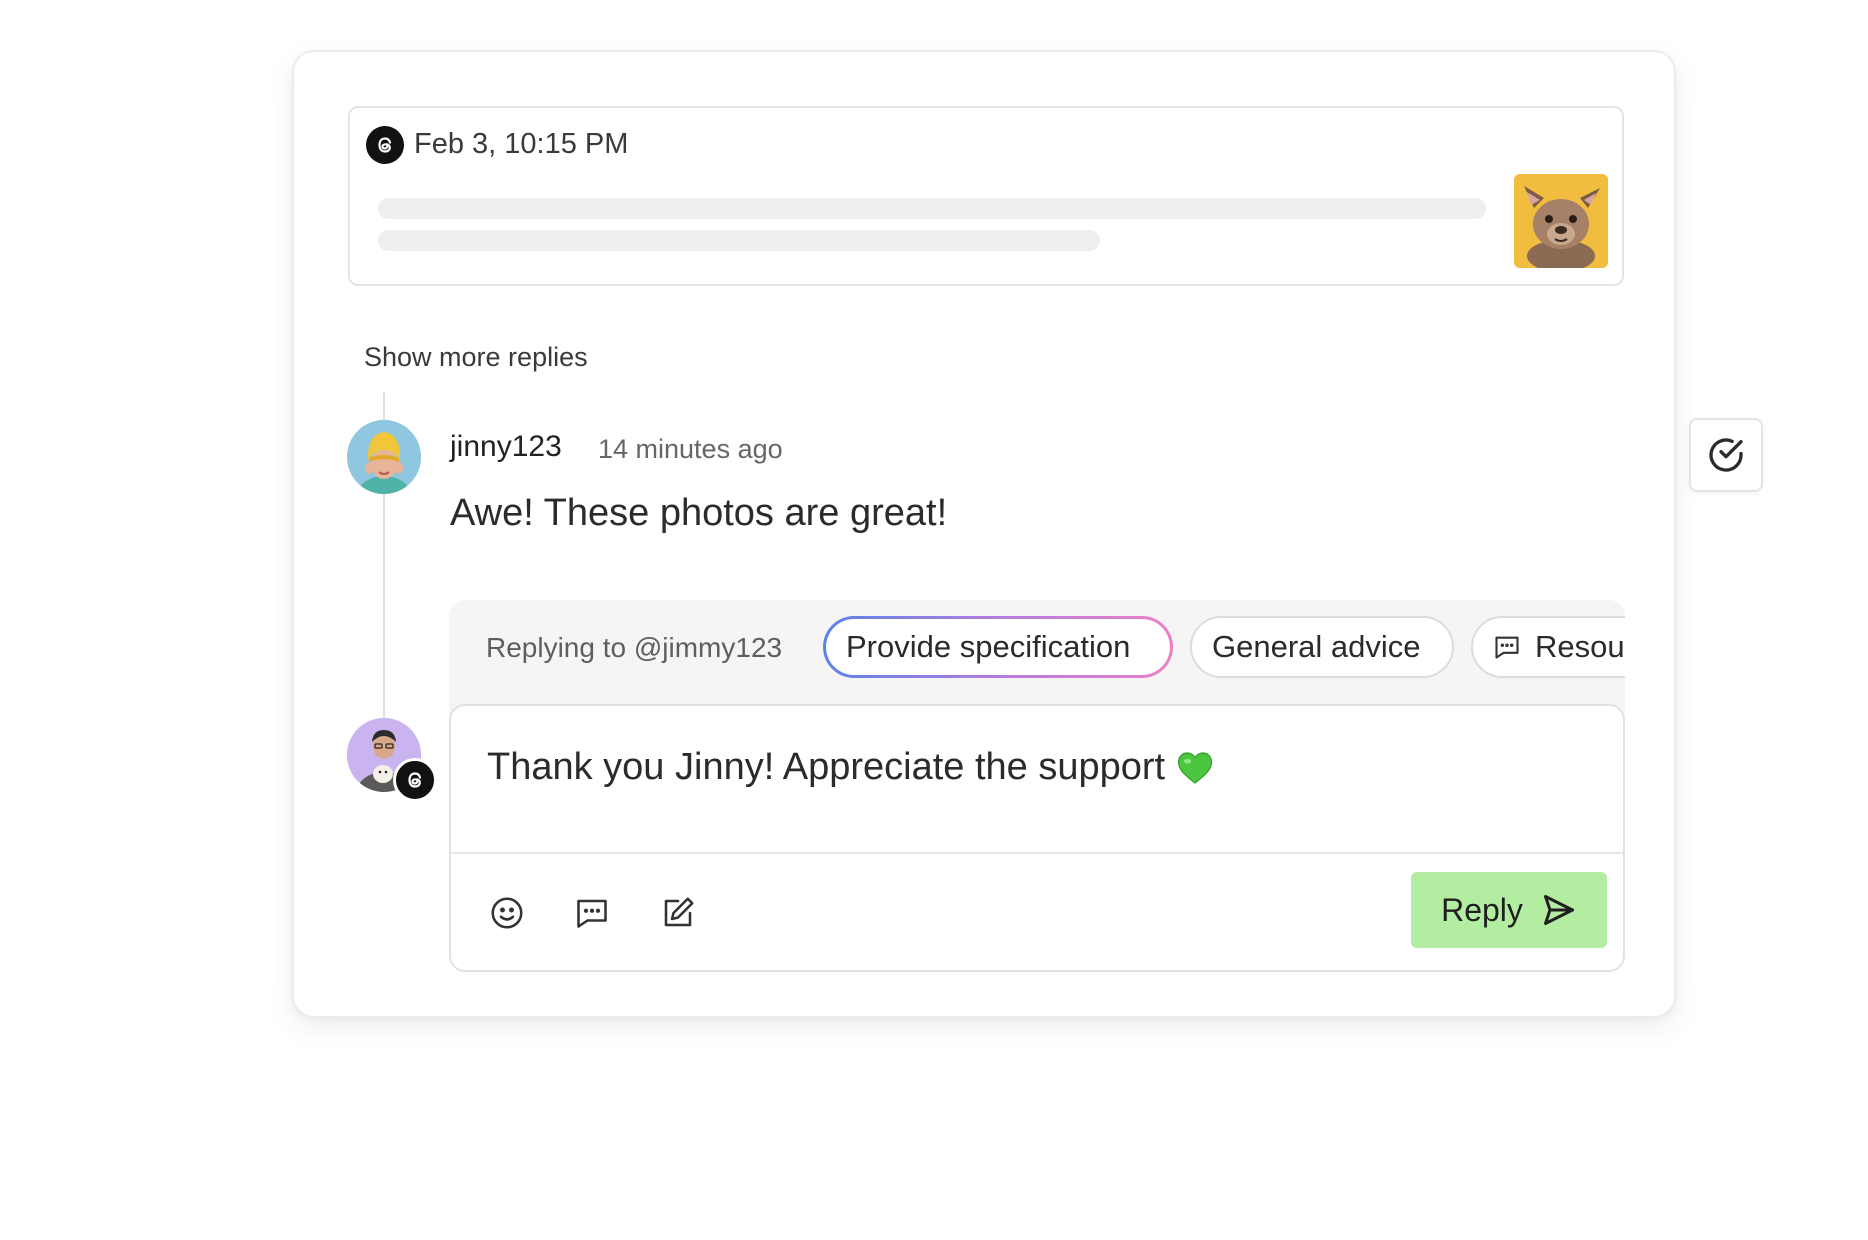  What do you see at coordinates (826, 767) in the screenshot?
I see `reply-input-text: Thank you Jinny! Appreciate the support` at bounding box center [826, 767].